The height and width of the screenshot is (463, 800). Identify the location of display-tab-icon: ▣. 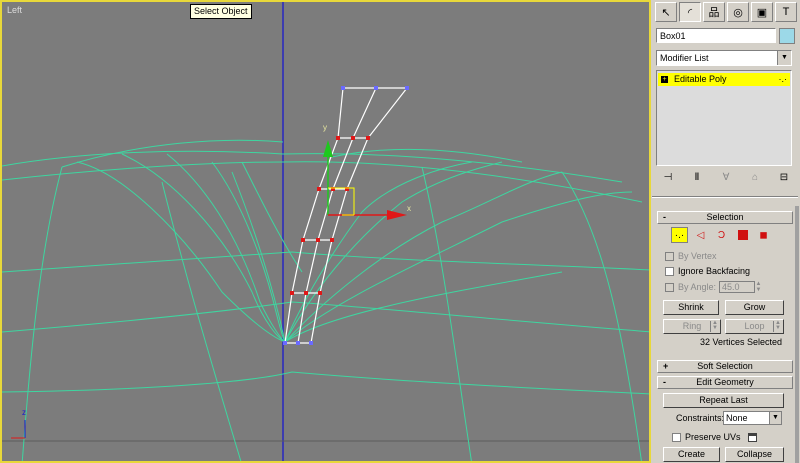
(762, 12).